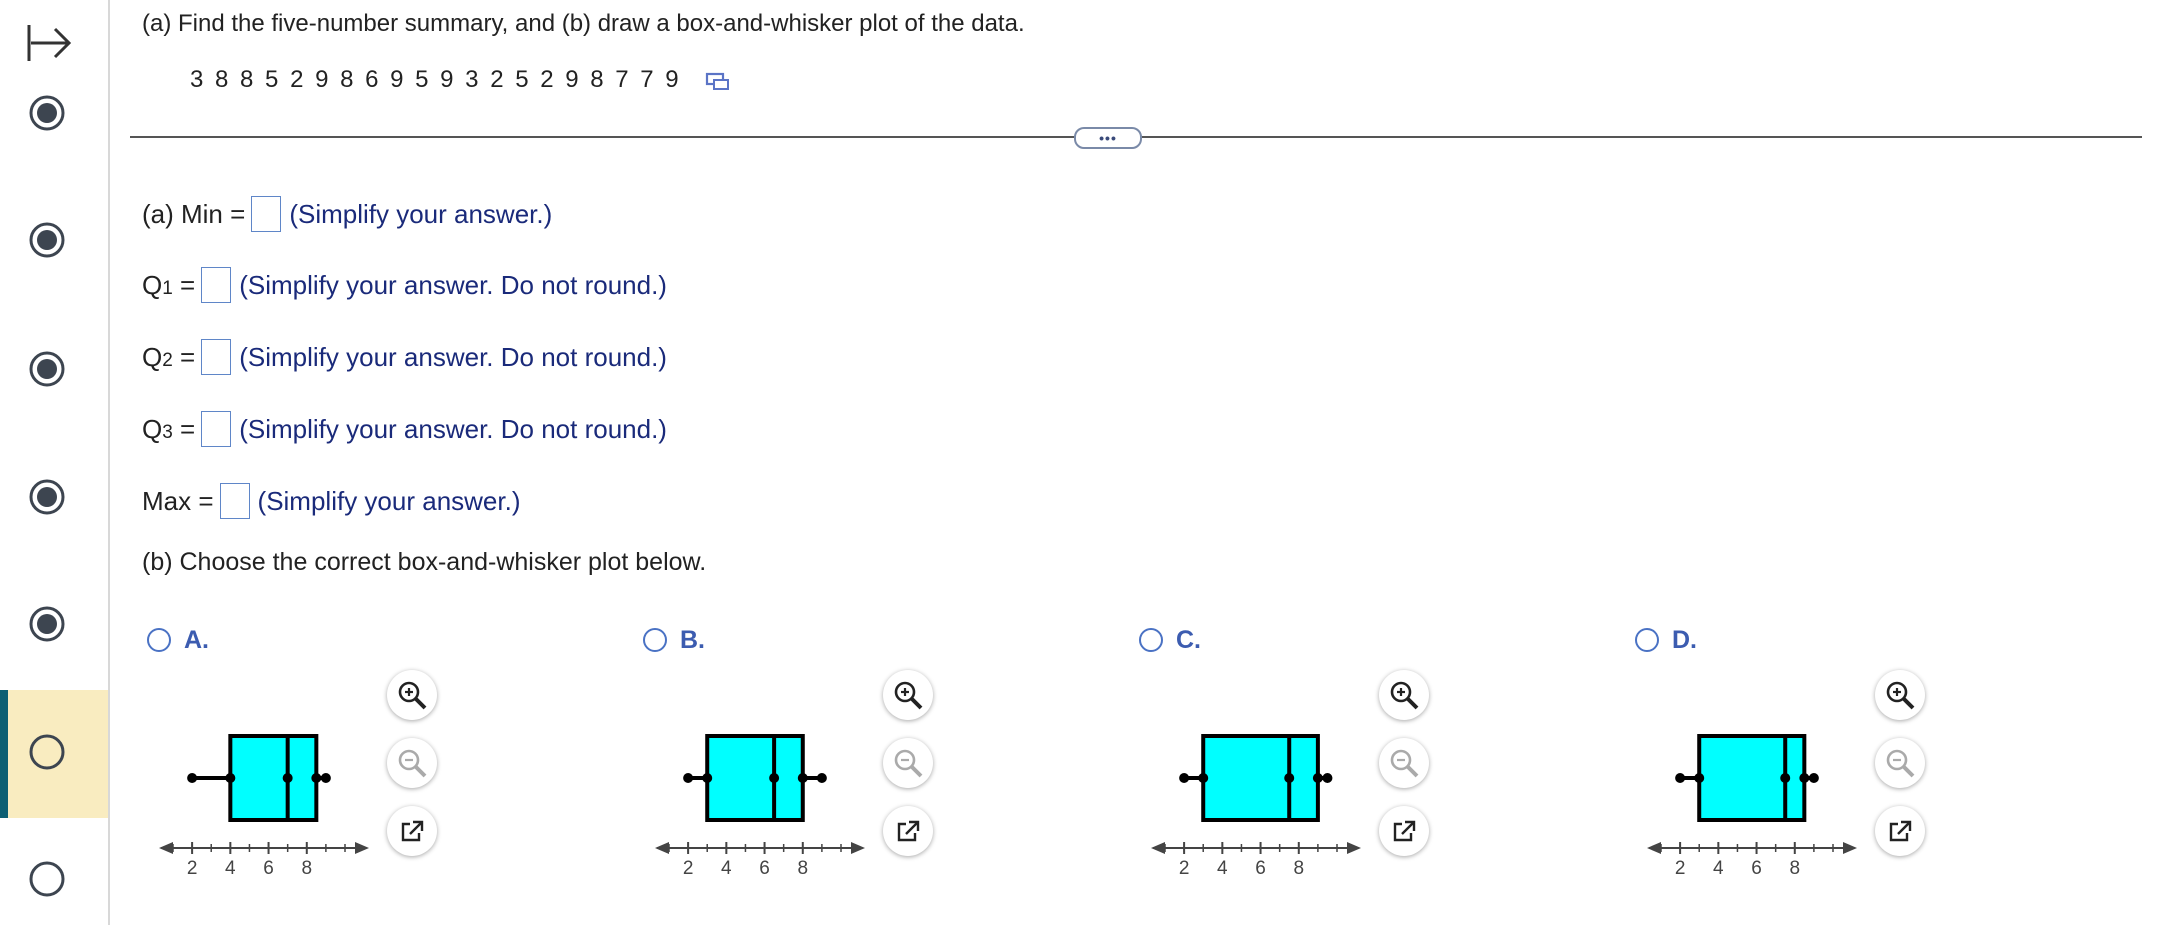 The height and width of the screenshot is (925, 2160). I want to click on min-answer-row: (a) Min = (Simplify your answer.), so click(347, 214).